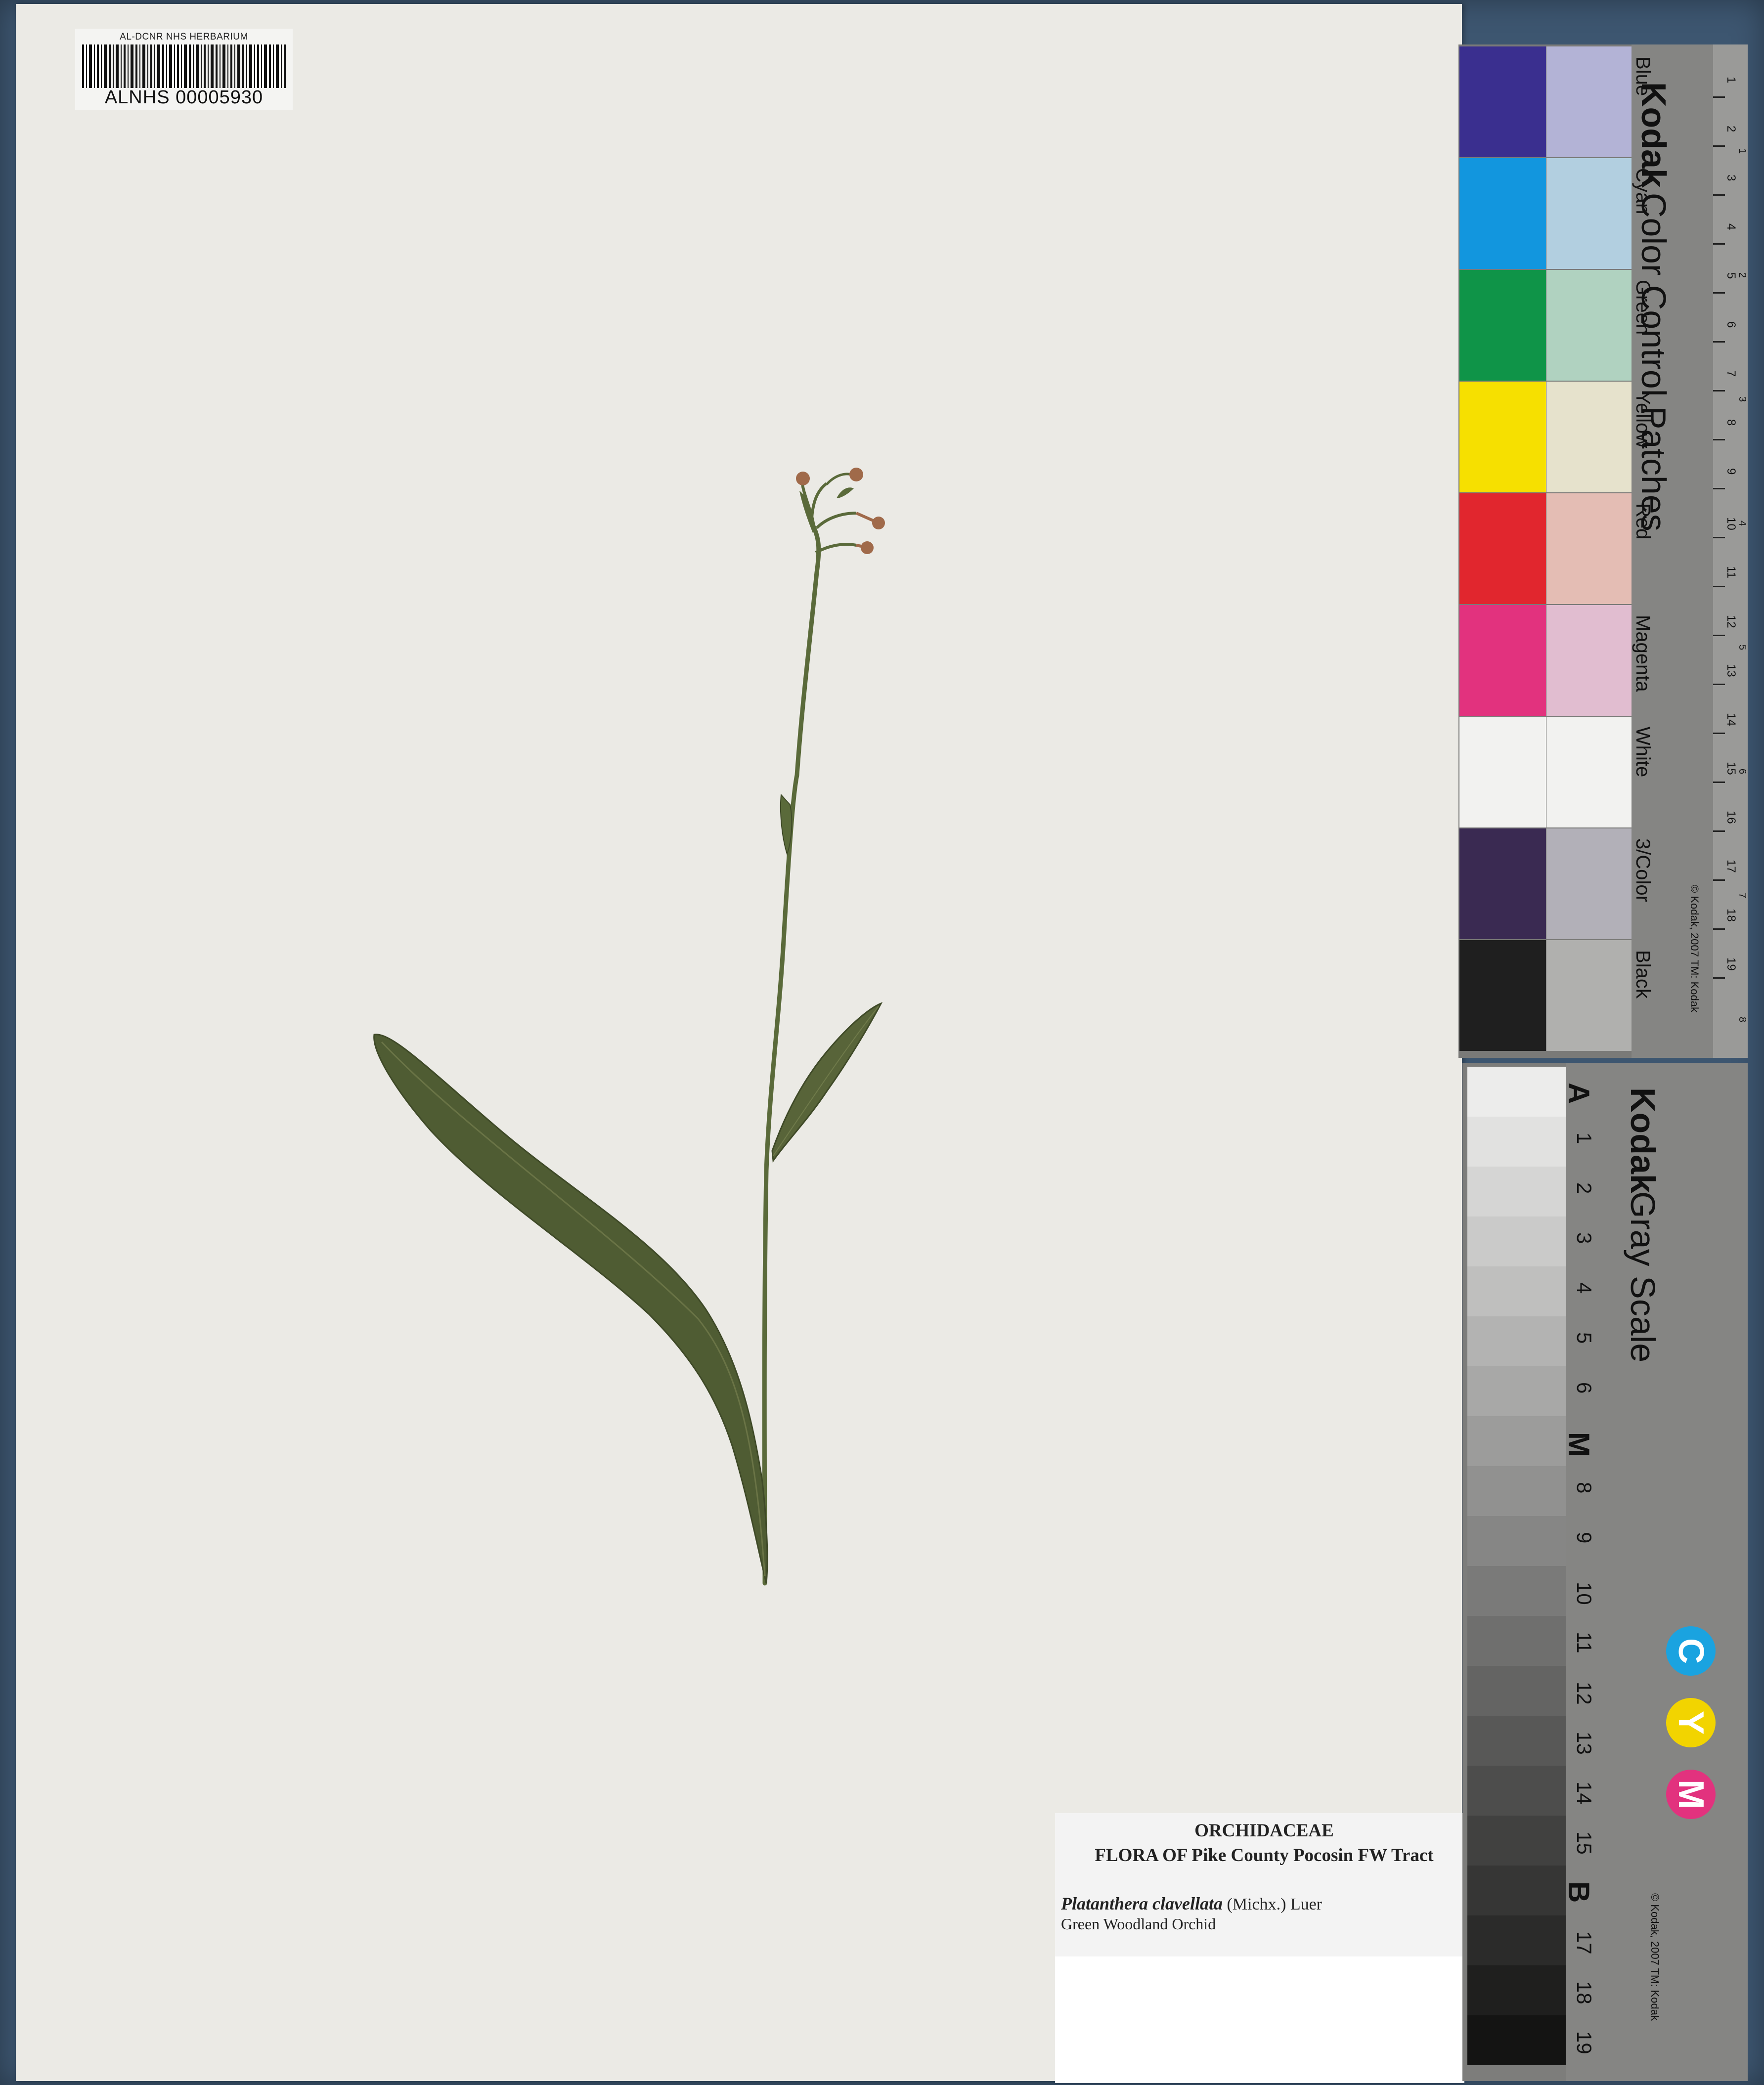 The image size is (1764, 2085). I want to click on stem-leaf, so click(827, 1082).